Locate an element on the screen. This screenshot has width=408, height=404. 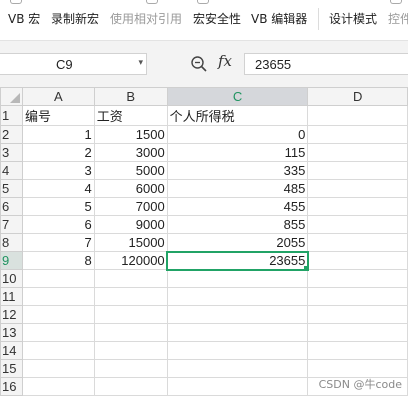
cell-d14 is located at coordinates (357, 350).